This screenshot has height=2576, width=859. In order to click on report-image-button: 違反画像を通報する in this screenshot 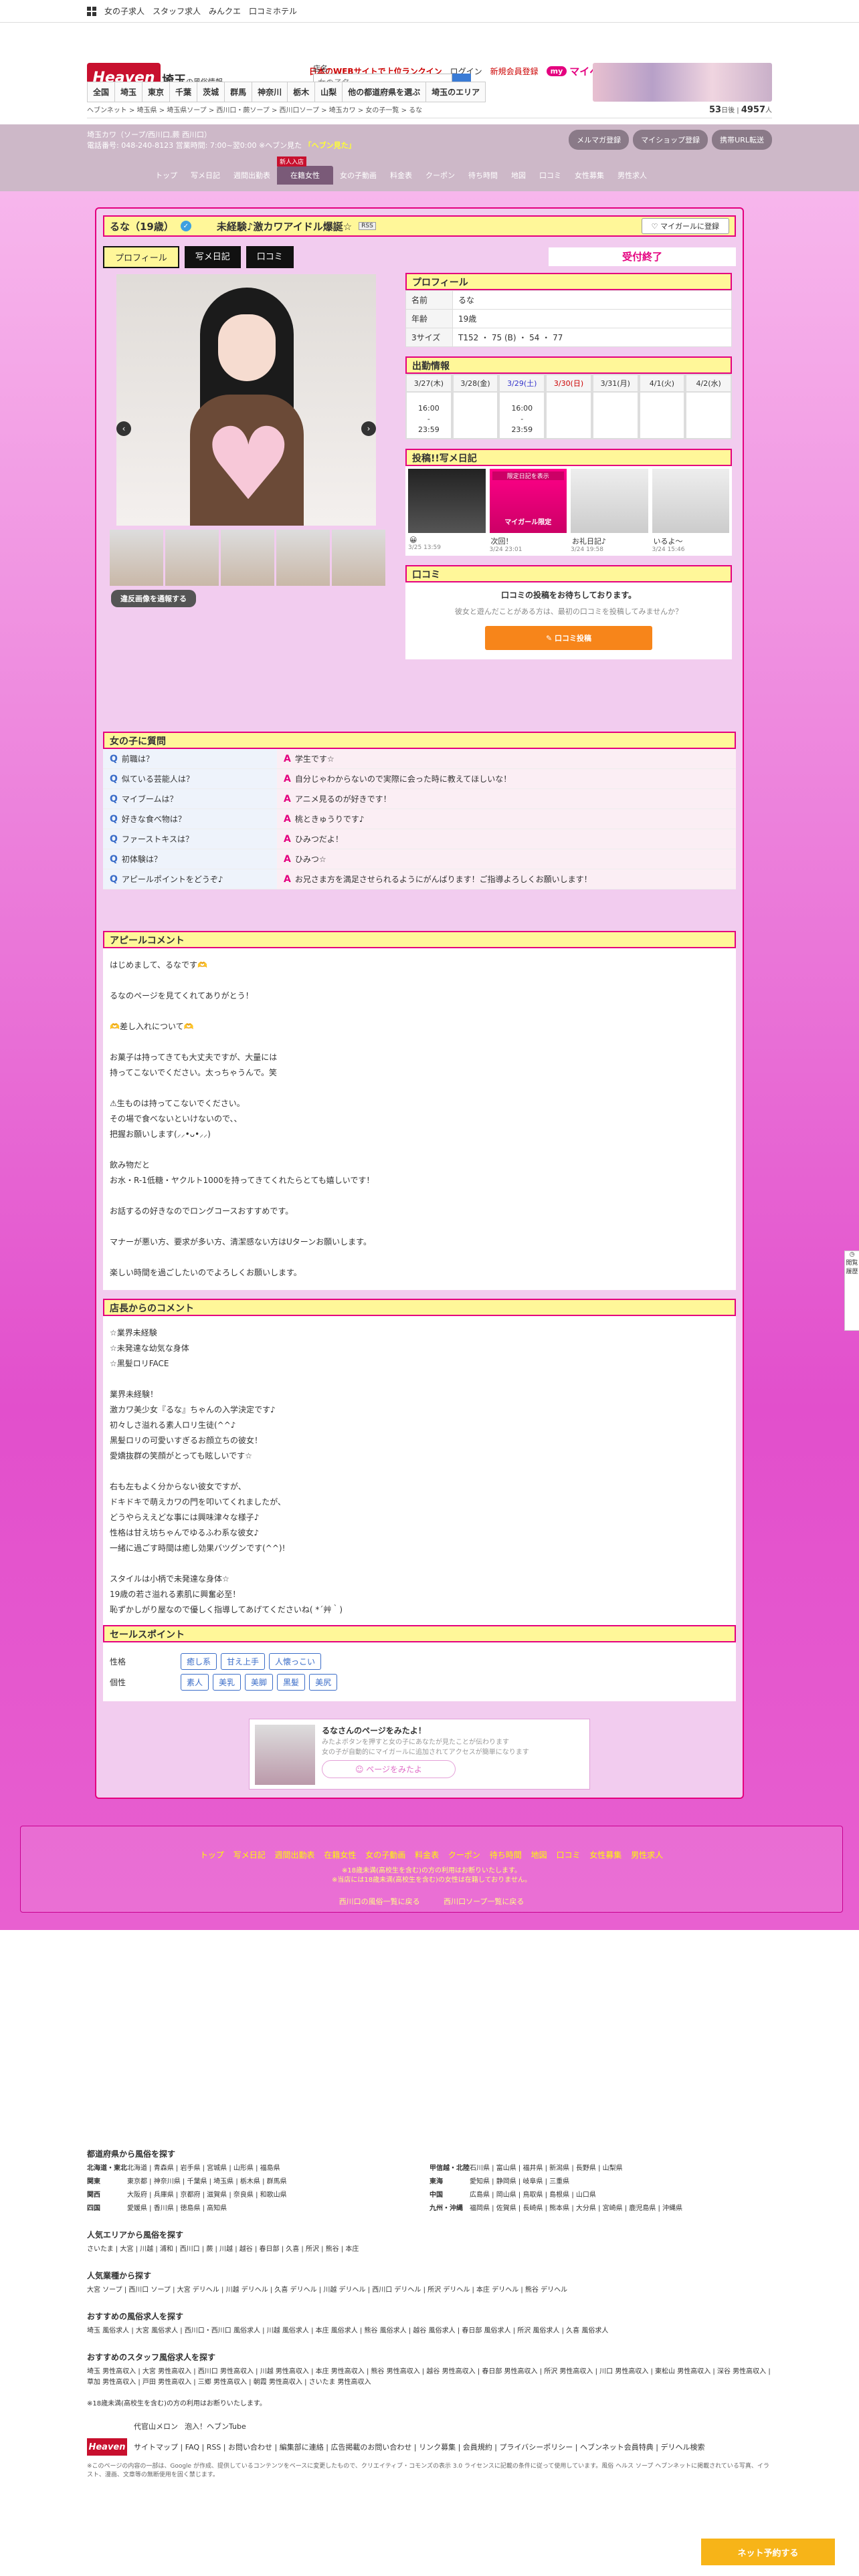, I will do `click(153, 598)`.